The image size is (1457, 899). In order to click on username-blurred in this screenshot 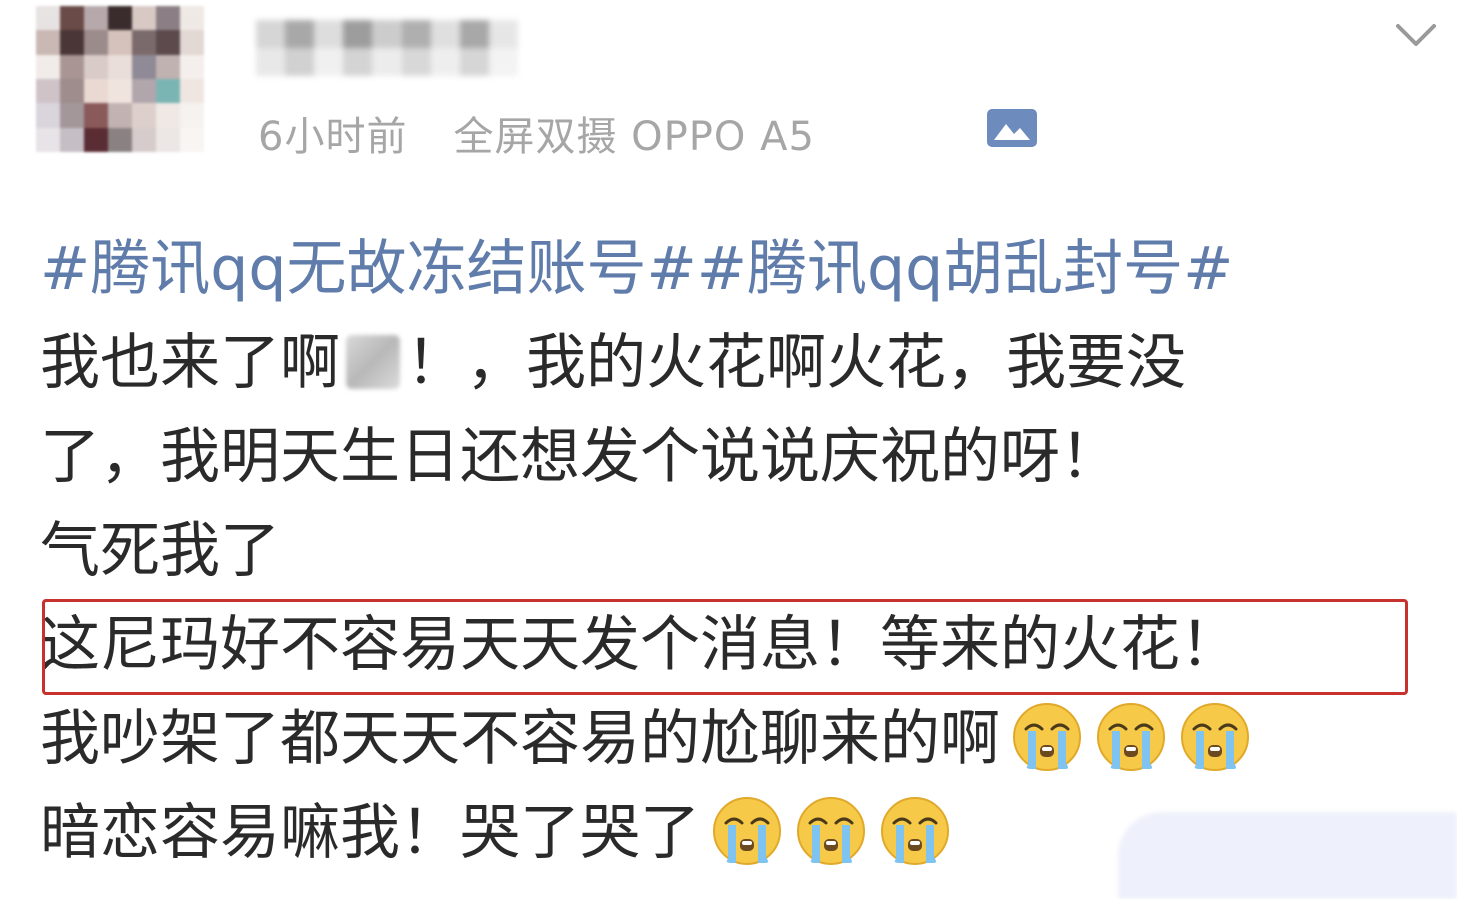, I will do `click(387, 48)`.